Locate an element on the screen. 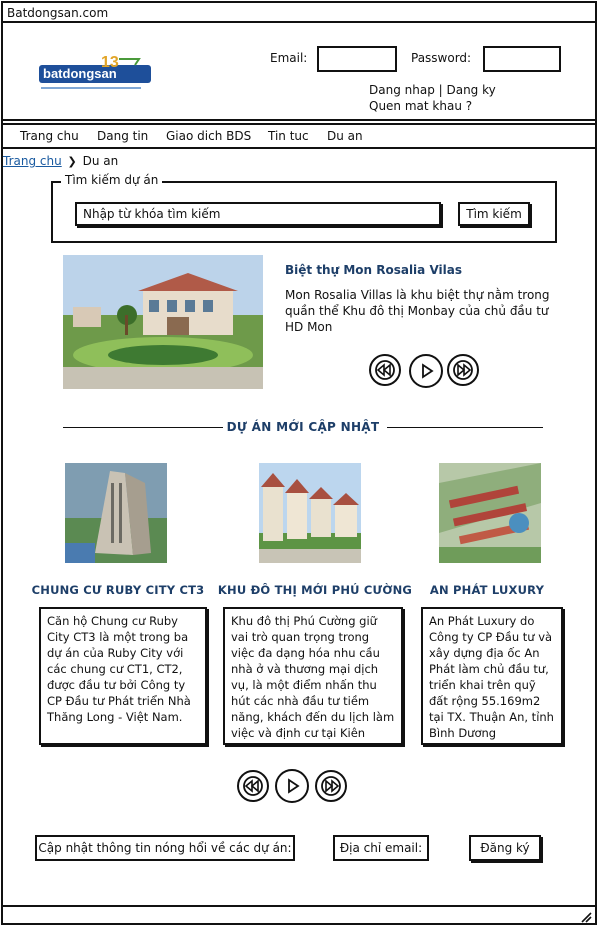 Image resolution: width=600 pixels, height=928 pixels. project-thumb-phu-cuong is located at coordinates (310, 513).